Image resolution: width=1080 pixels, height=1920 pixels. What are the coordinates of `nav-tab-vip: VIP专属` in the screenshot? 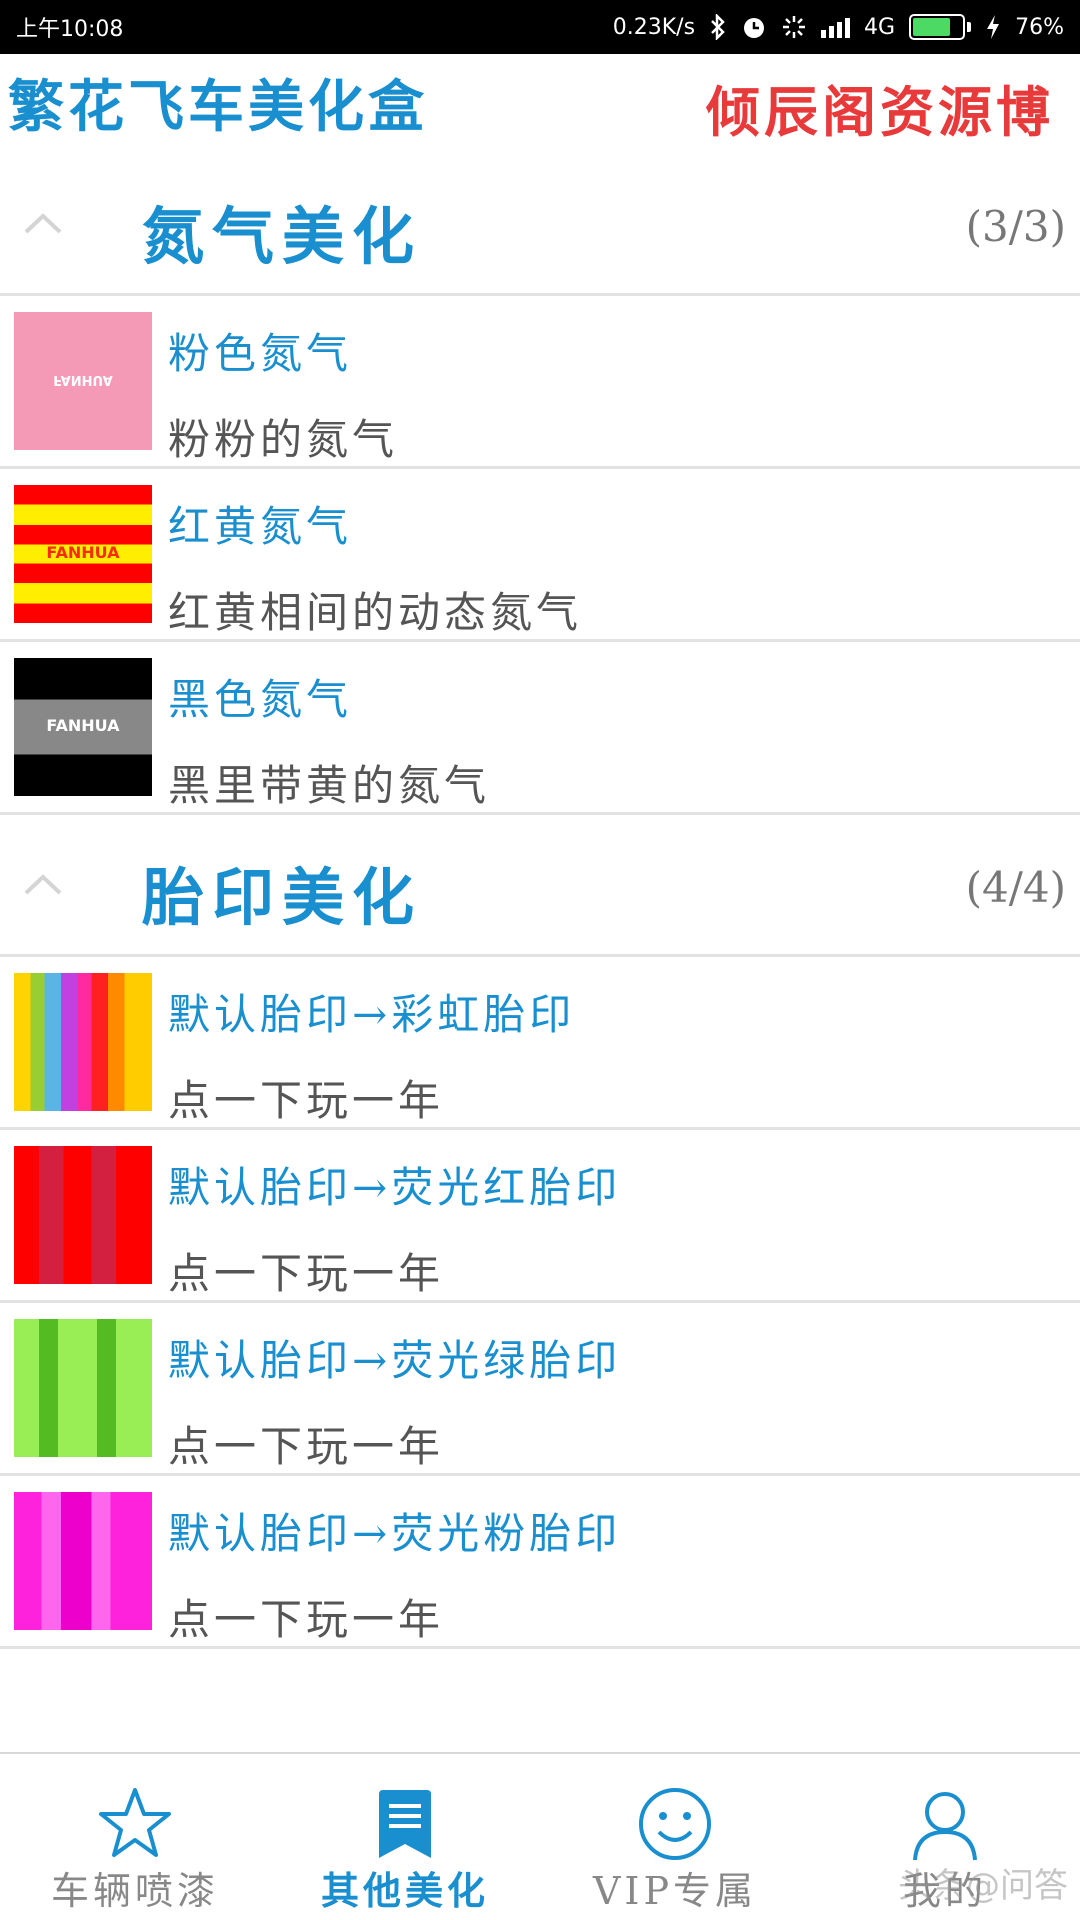 It's located at (675, 1837).